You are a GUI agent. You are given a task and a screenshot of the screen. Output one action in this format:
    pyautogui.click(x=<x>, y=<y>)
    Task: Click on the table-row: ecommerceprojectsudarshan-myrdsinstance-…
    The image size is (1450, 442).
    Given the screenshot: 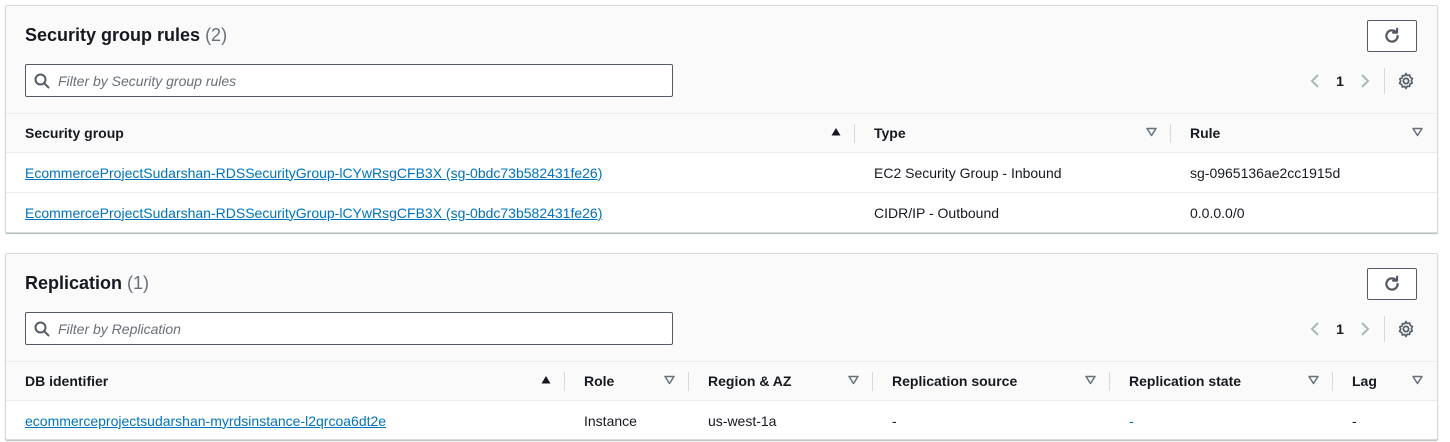 What is the action you would take?
    pyautogui.click(x=721, y=420)
    